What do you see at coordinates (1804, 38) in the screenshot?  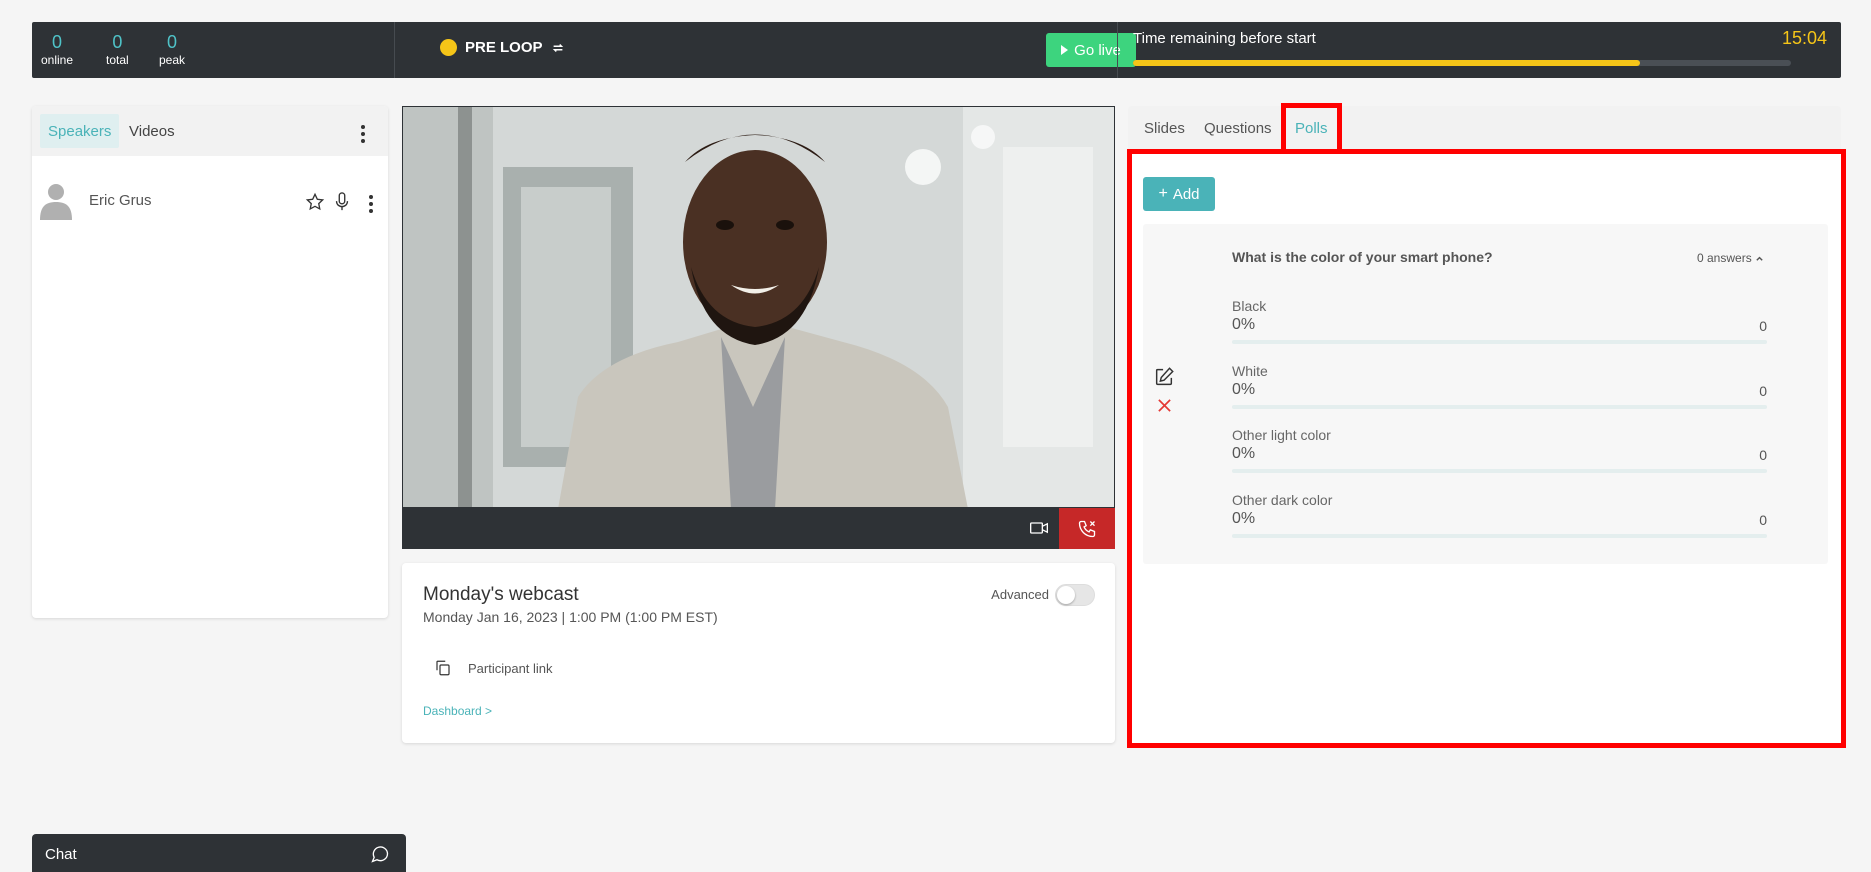 I see `time-remaining-value: 15:04` at bounding box center [1804, 38].